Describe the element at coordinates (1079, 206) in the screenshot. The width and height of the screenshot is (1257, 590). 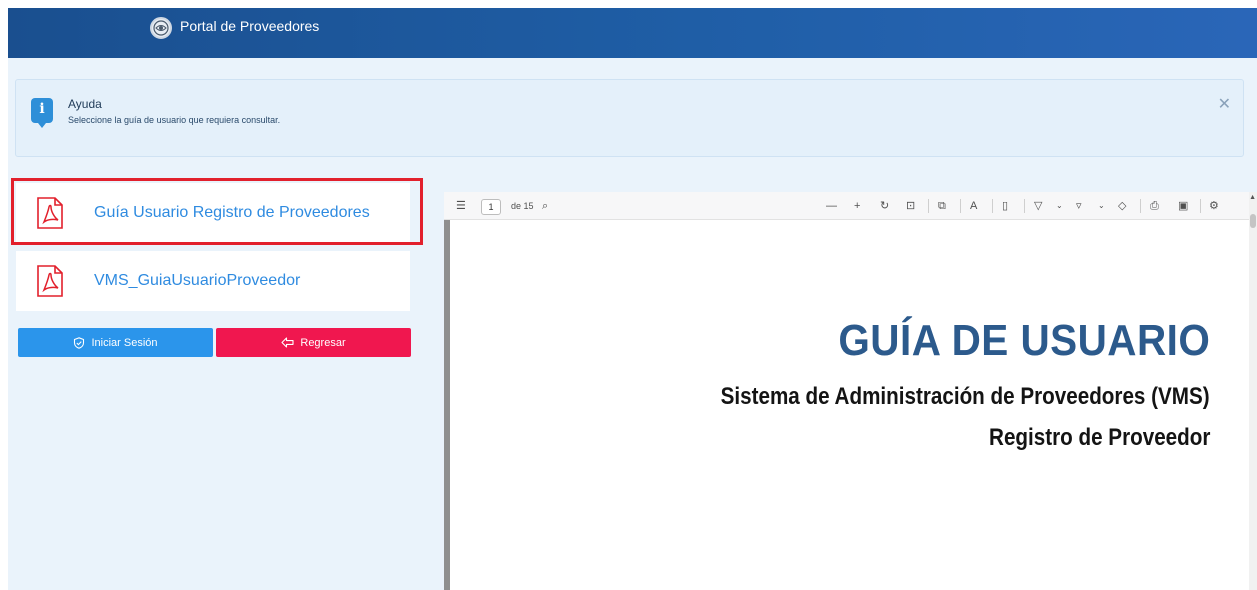
I see `highlight-icon: ▿` at that location.